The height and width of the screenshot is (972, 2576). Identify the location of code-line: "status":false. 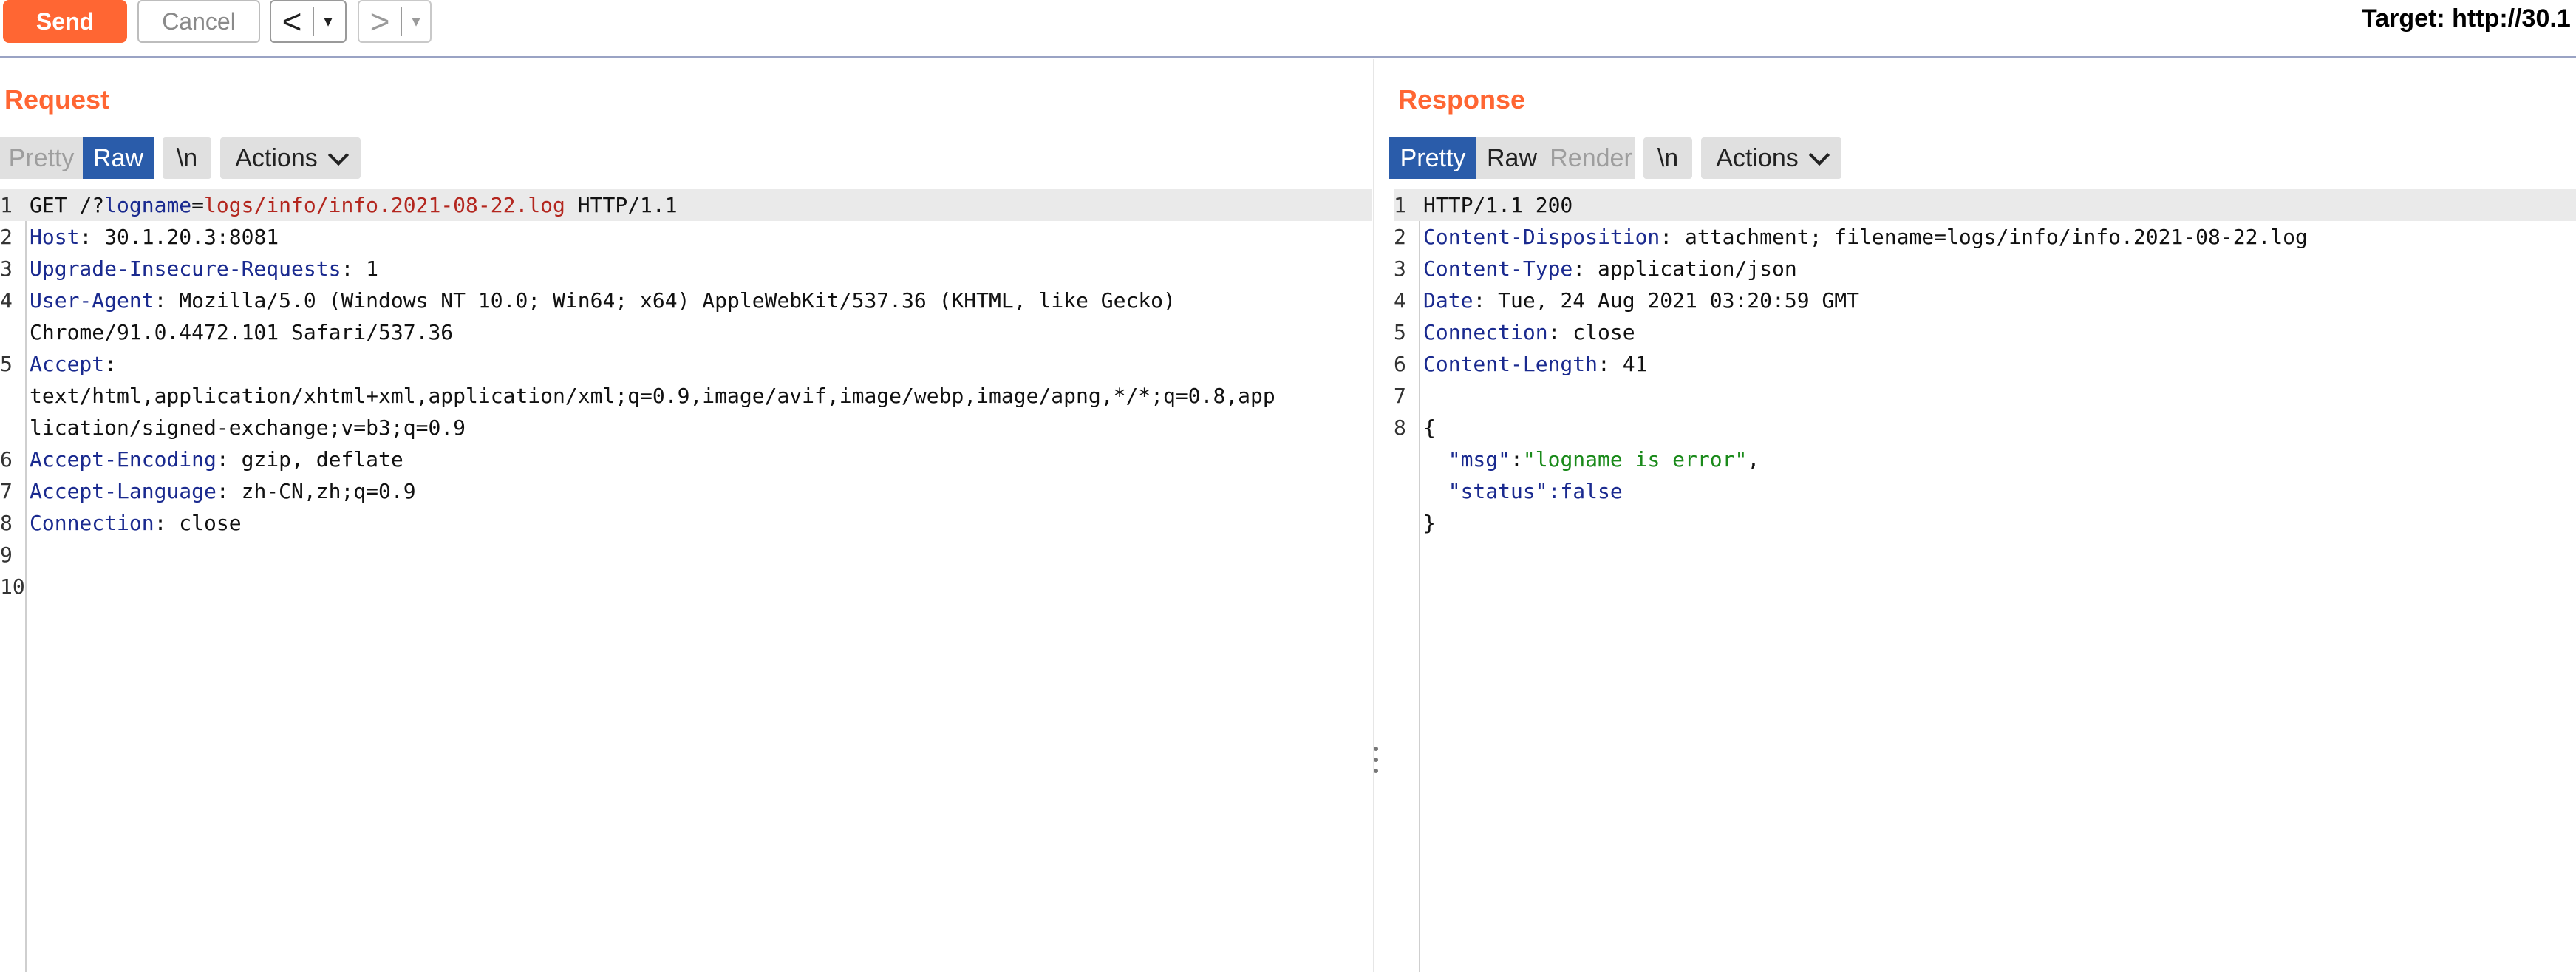
(1985, 491).